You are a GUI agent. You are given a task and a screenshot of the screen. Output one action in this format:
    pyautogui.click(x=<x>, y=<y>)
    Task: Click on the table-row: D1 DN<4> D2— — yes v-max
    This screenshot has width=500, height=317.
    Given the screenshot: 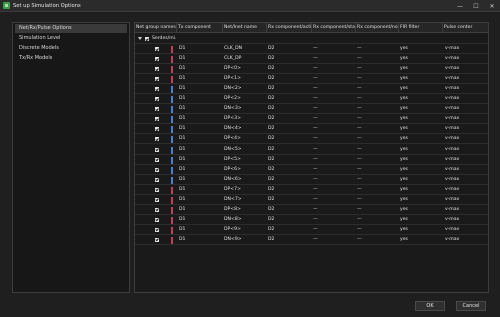 What is the action you would take?
    pyautogui.click(x=311, y=129)
    